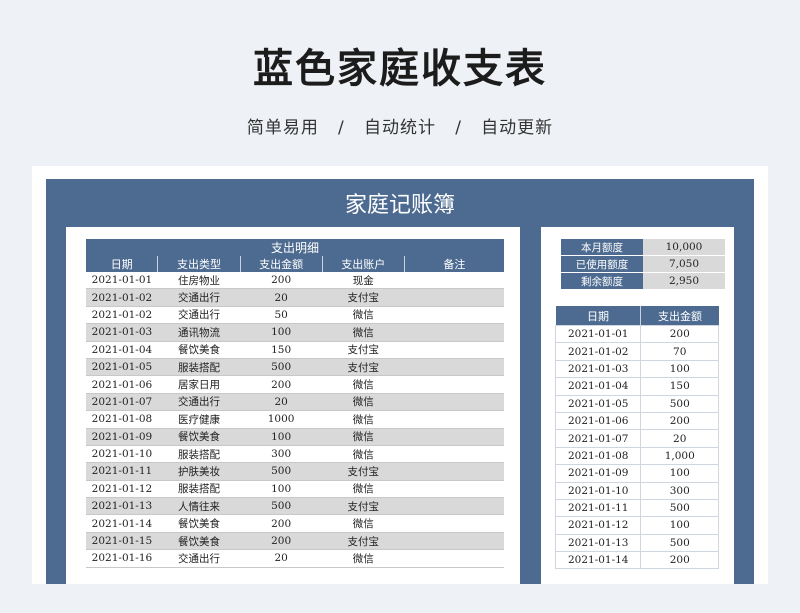 This screenshot has width=800, height=613. Describe the element at coordinates (281, 350) in the screenshot. I see `table-cell: 150` at that location.